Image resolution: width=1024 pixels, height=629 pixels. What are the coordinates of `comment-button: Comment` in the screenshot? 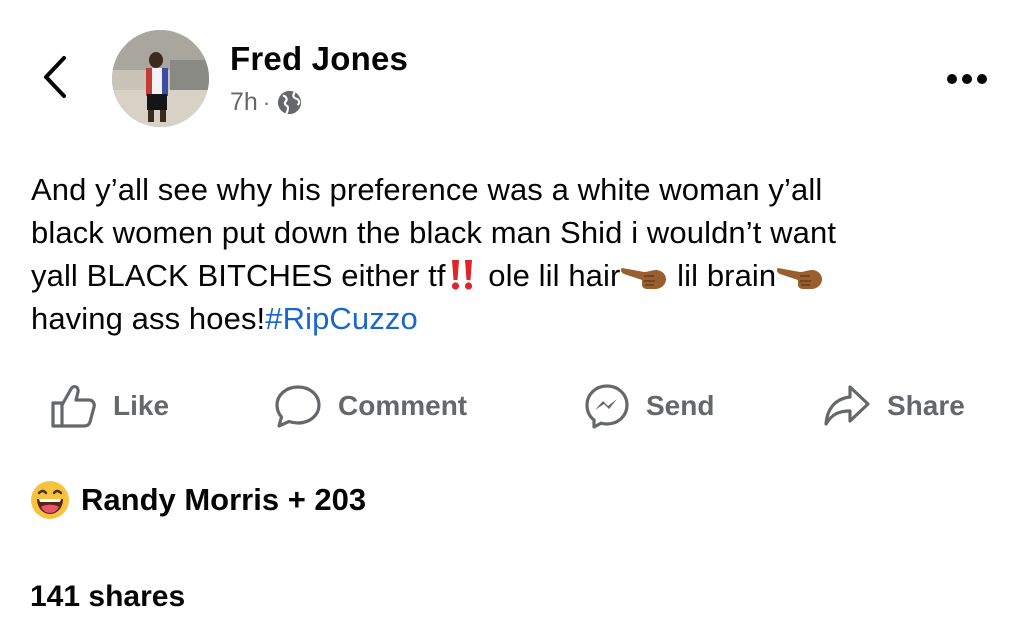 It's located at (370, 406).